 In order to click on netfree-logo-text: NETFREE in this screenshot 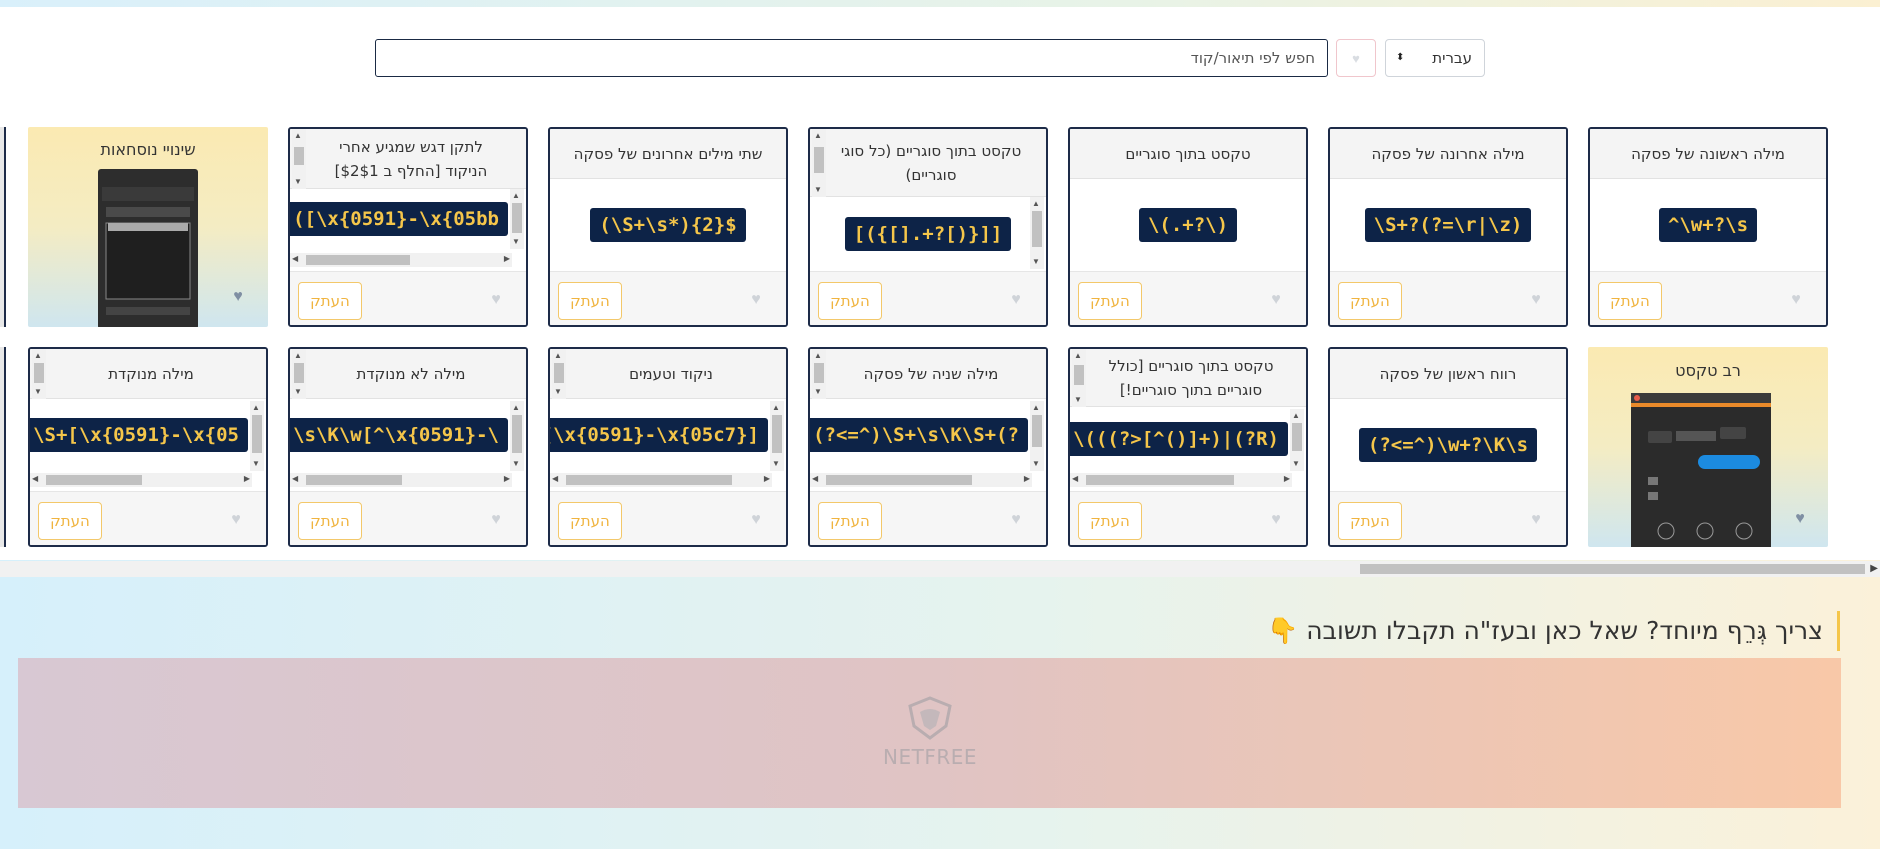, I will do `click(930, 757)`.